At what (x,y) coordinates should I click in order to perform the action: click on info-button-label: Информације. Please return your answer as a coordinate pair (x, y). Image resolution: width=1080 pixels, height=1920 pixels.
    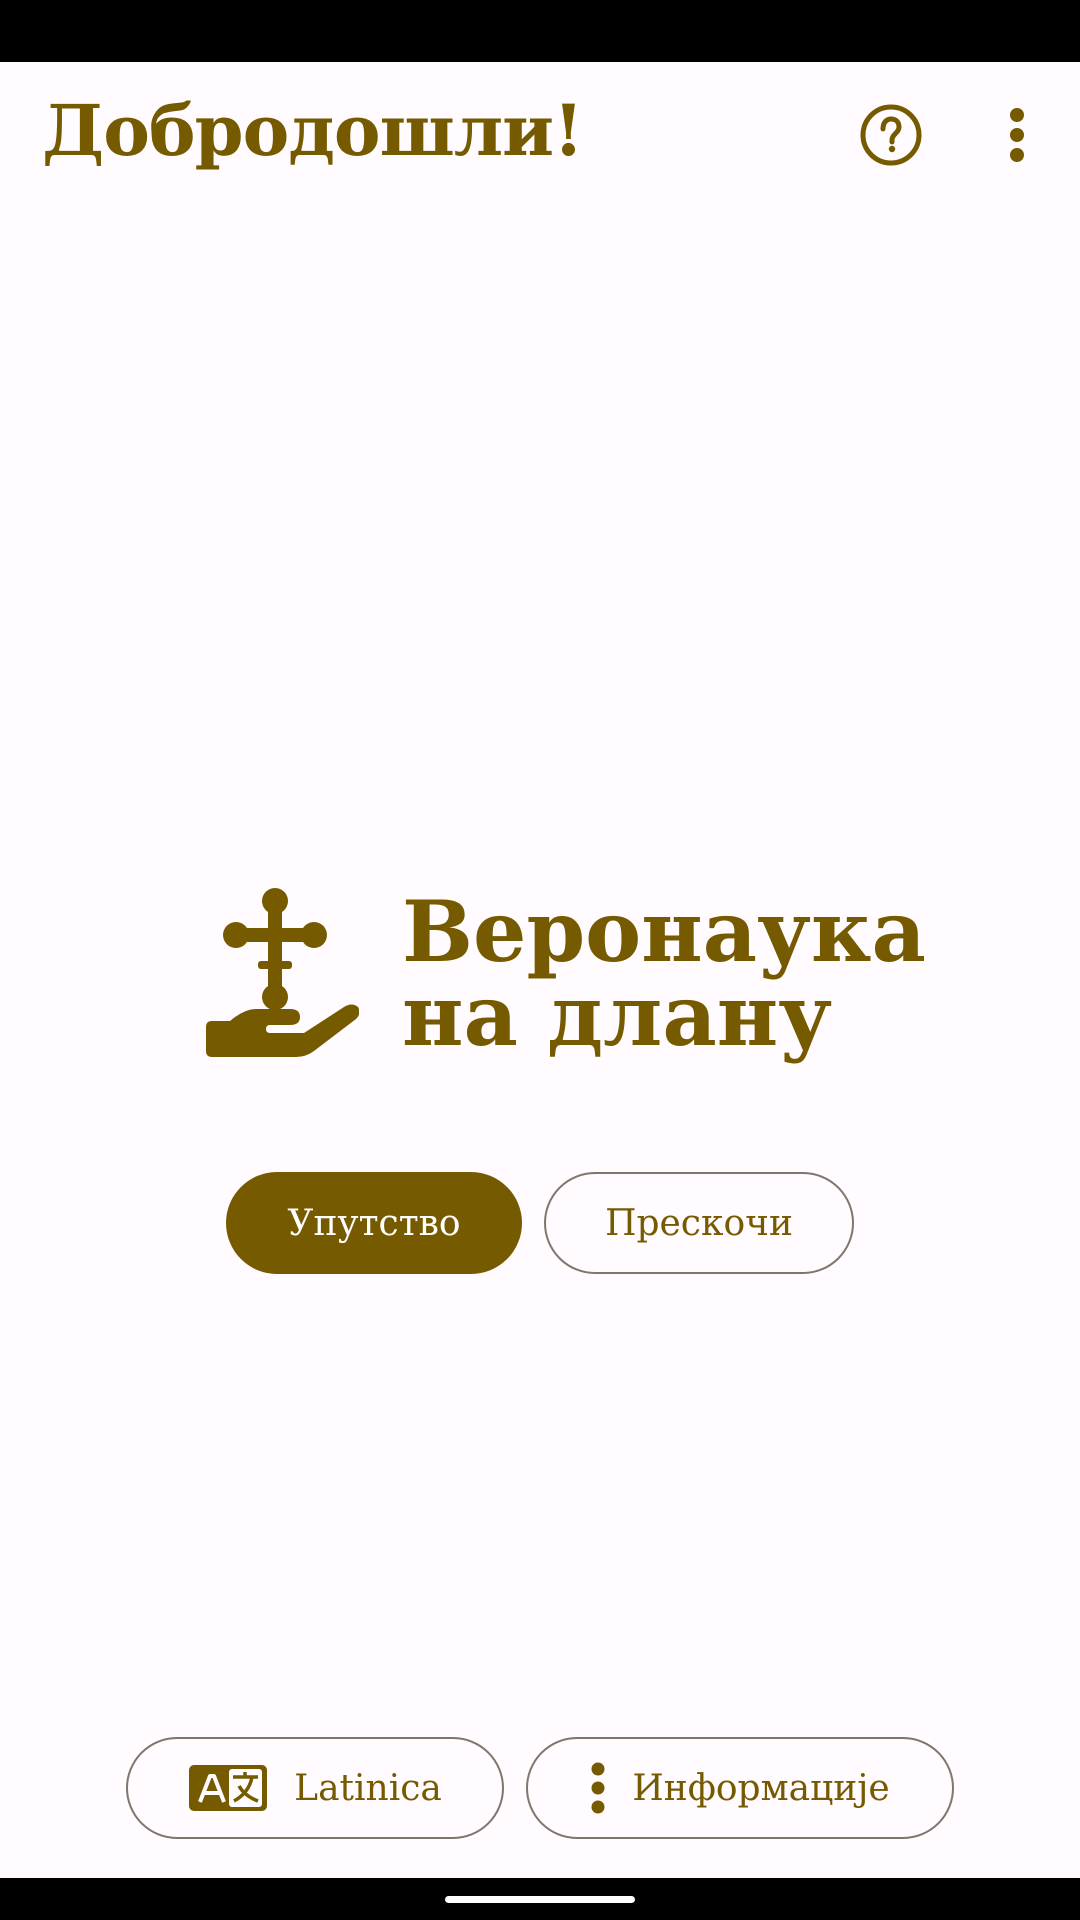
    Looking at the image, I should click on (761, 1788).